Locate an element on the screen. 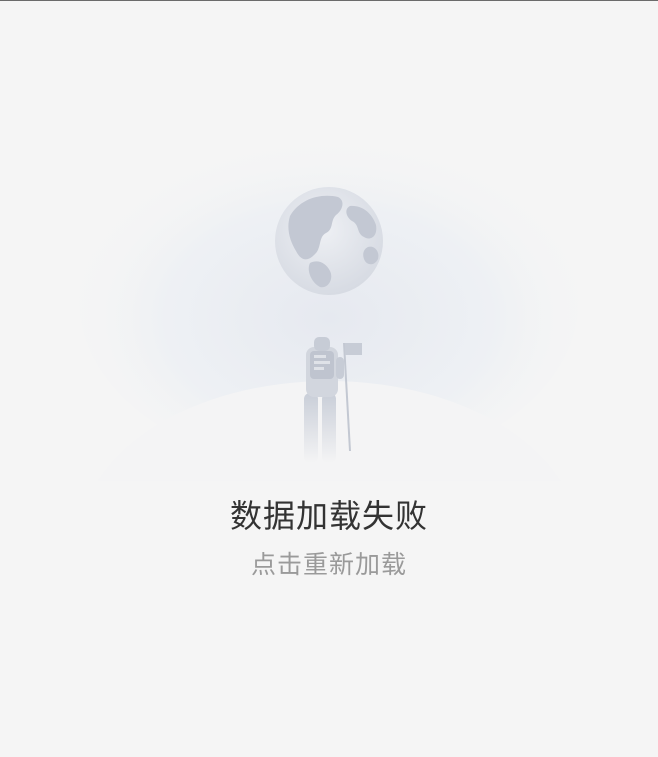 The height and width of the screenshot is (757, 658). reload-button: 点击重新加载 is located at coordinates (329, 565).